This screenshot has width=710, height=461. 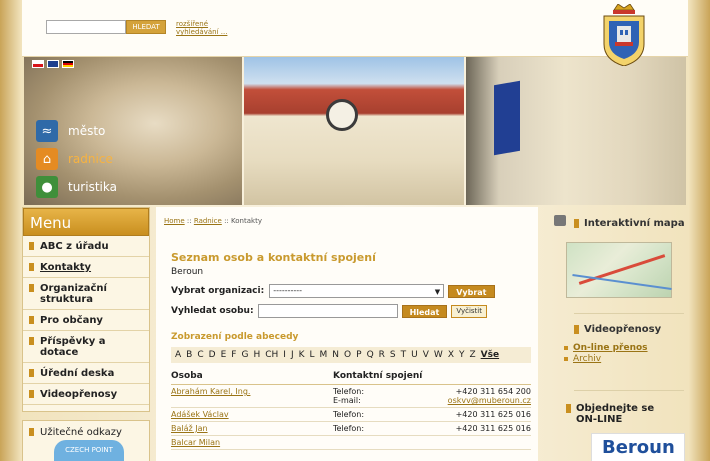 What do you see at coordinates (490, 355) in the screenshot?
I see `alphabet-all-link: Vše` at bounding box center [490, 355].